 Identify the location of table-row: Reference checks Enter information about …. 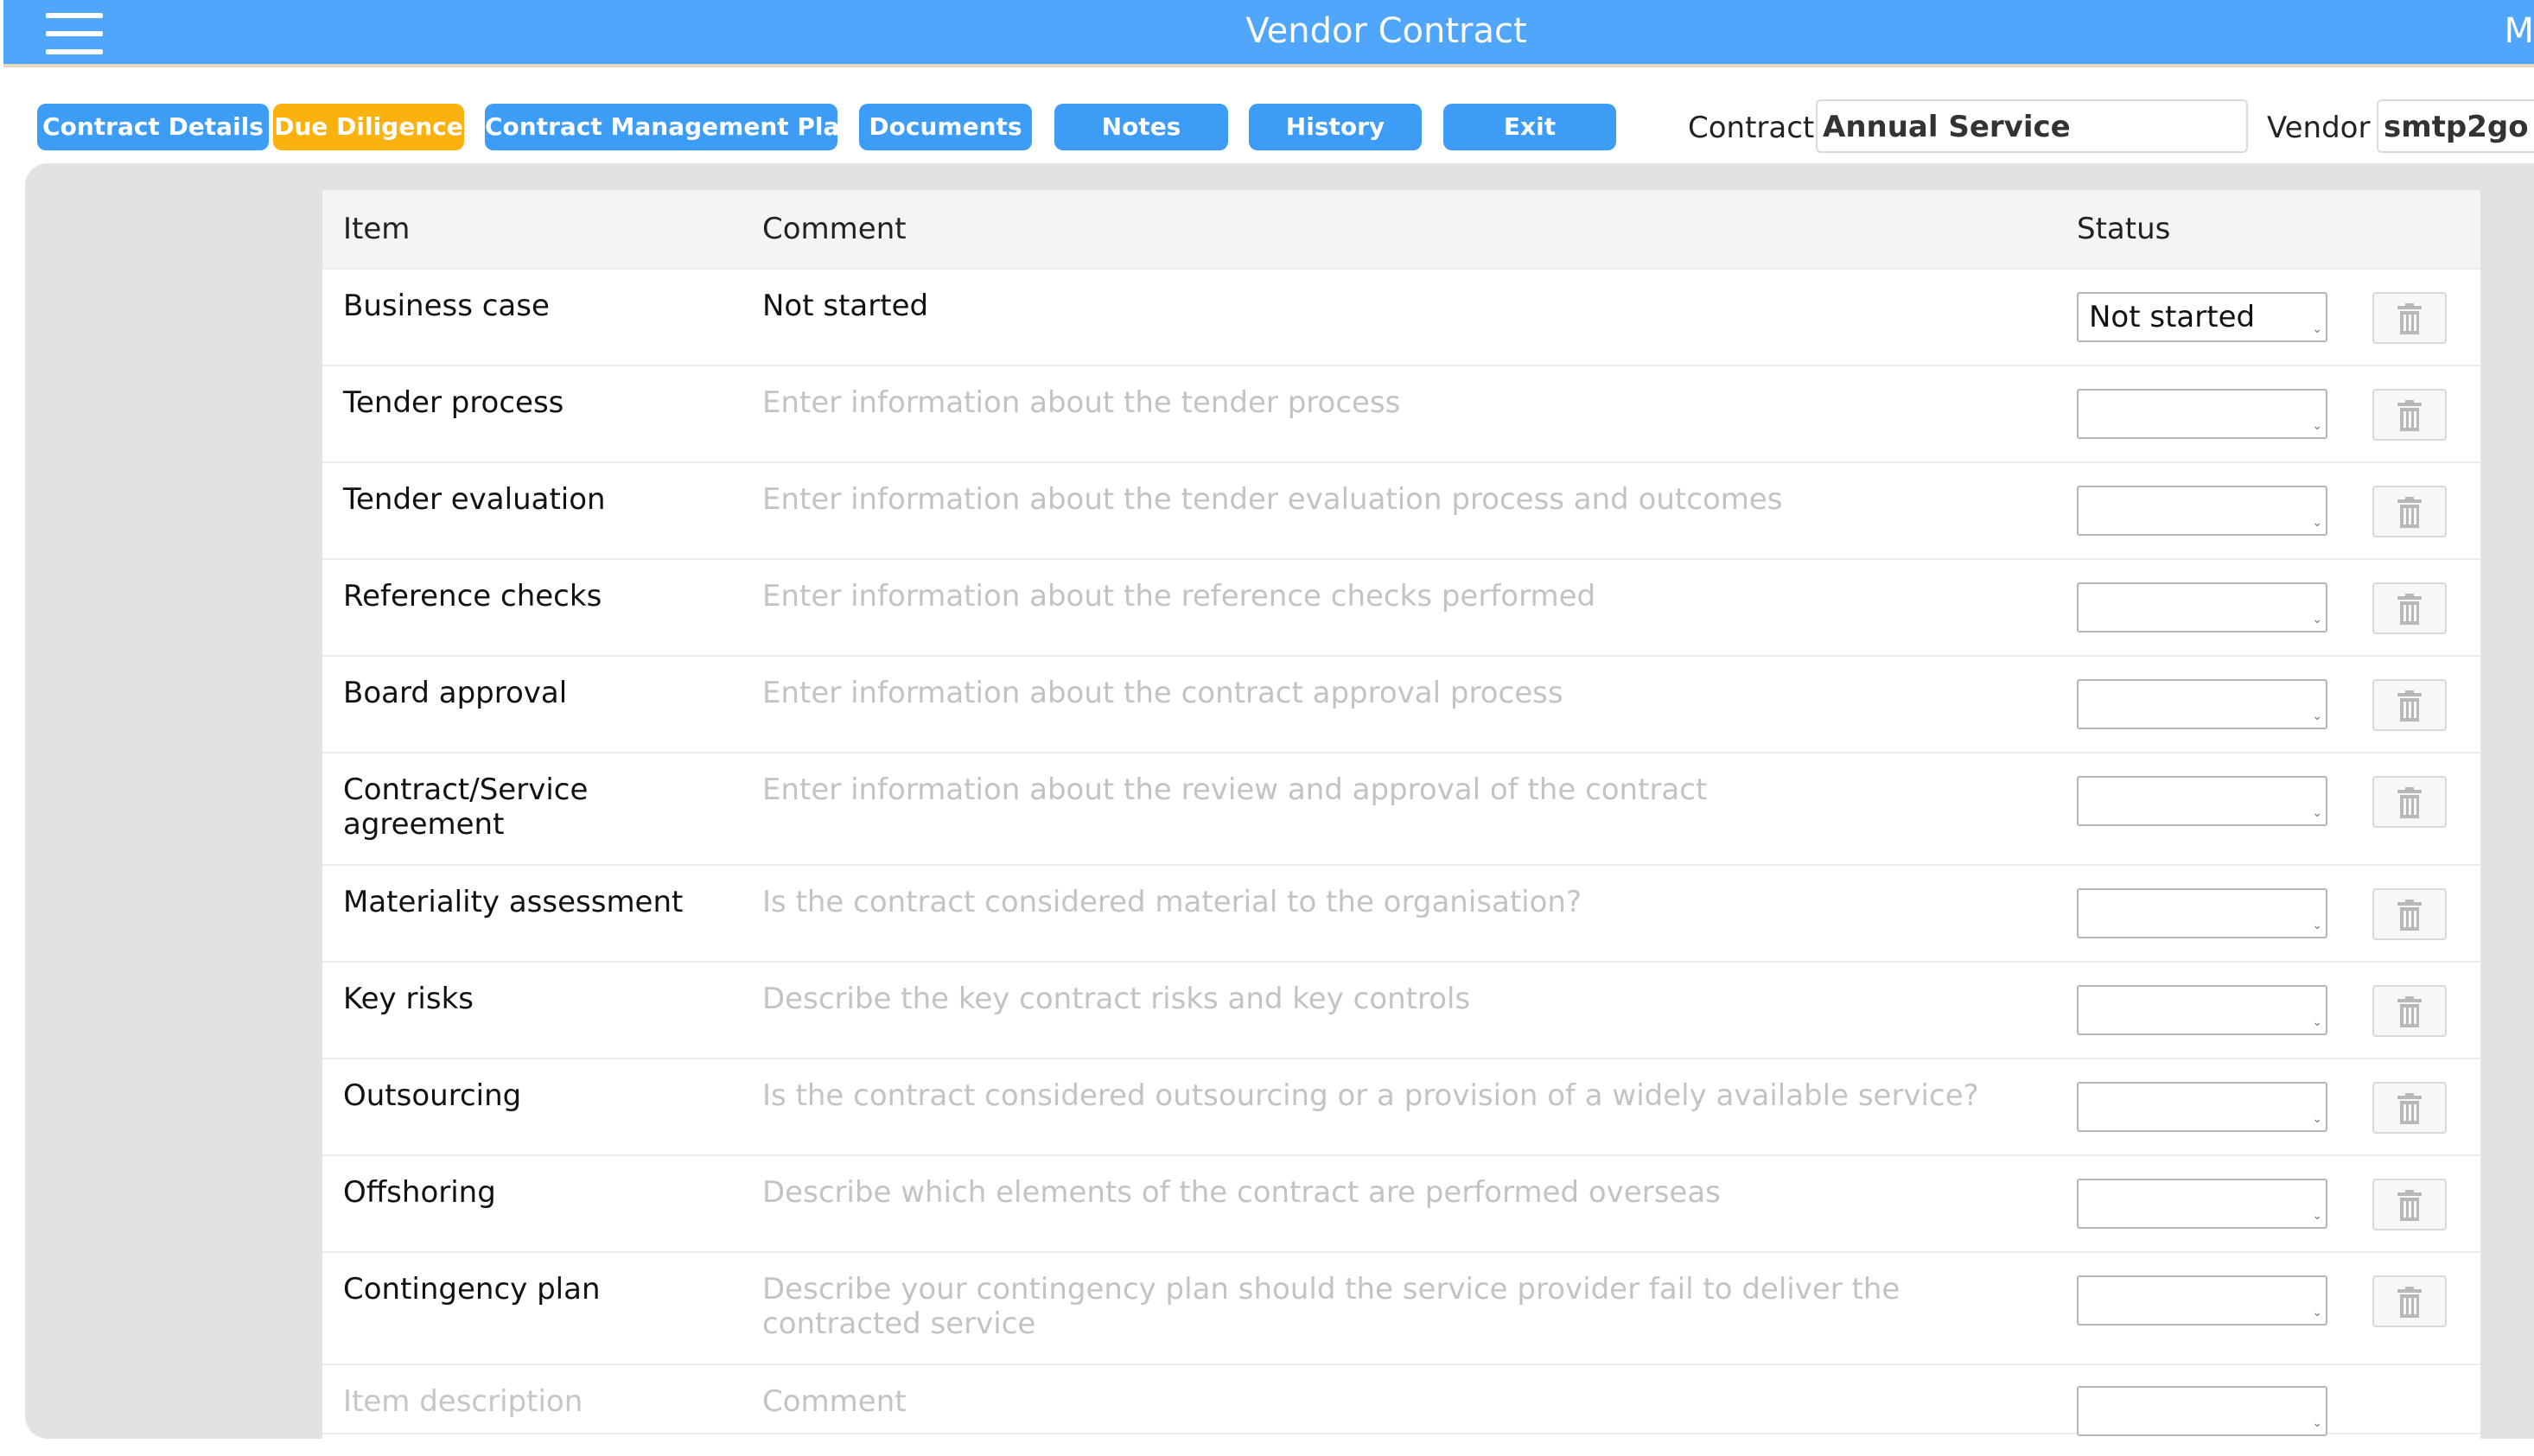
(1401, 609).